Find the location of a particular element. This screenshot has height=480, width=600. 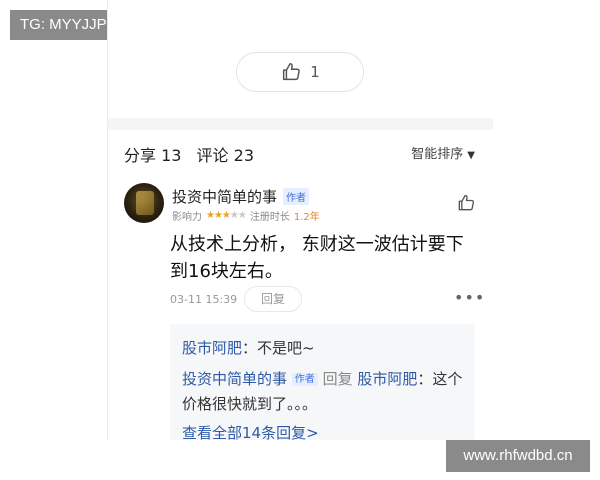

like-count: 1 is located at coordinates (315, 72).